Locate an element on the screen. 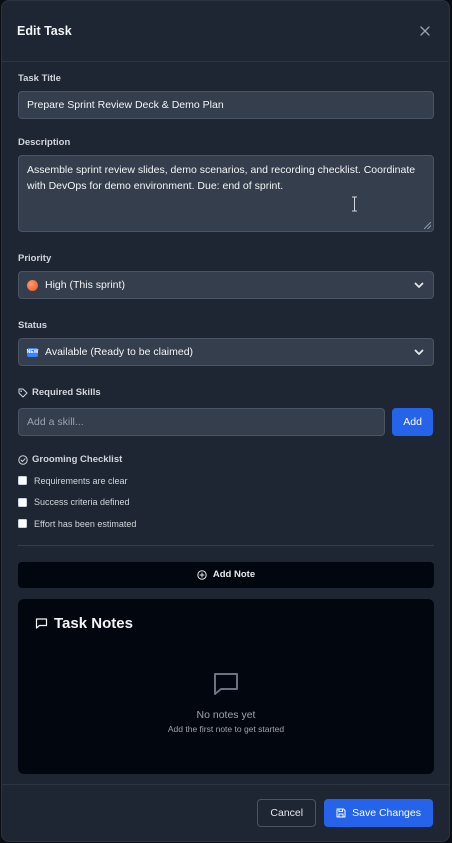 The width and height of the screenshot is (452, 843). grooming-checklist-heading: Grooming Checklist is located at coordinates (225, 459).